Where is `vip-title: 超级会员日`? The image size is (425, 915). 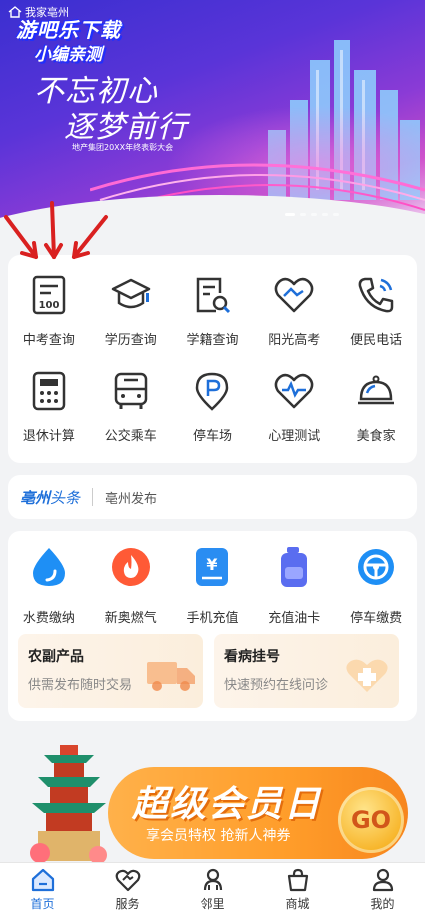 vip-title: 超级会员日 is located at coordinates (227, 804).